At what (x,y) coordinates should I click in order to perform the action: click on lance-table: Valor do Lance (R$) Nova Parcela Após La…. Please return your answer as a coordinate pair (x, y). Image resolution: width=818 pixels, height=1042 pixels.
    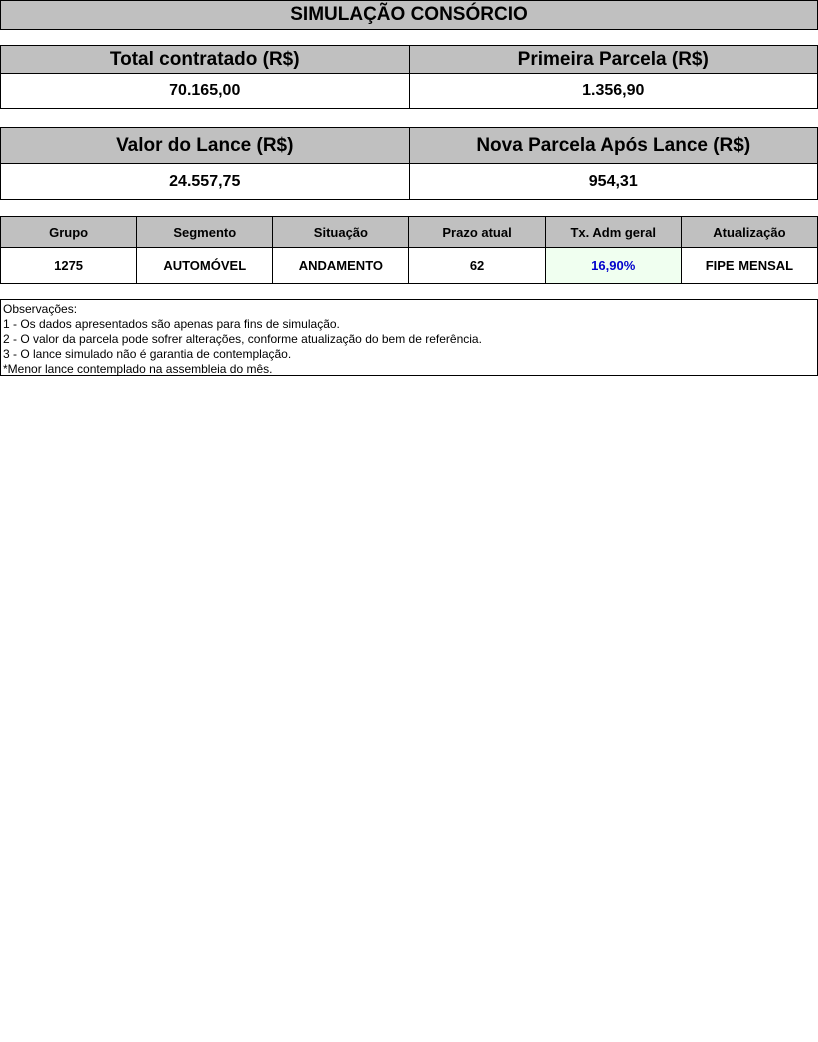
    Looking at the image, I should click on (409, 163).